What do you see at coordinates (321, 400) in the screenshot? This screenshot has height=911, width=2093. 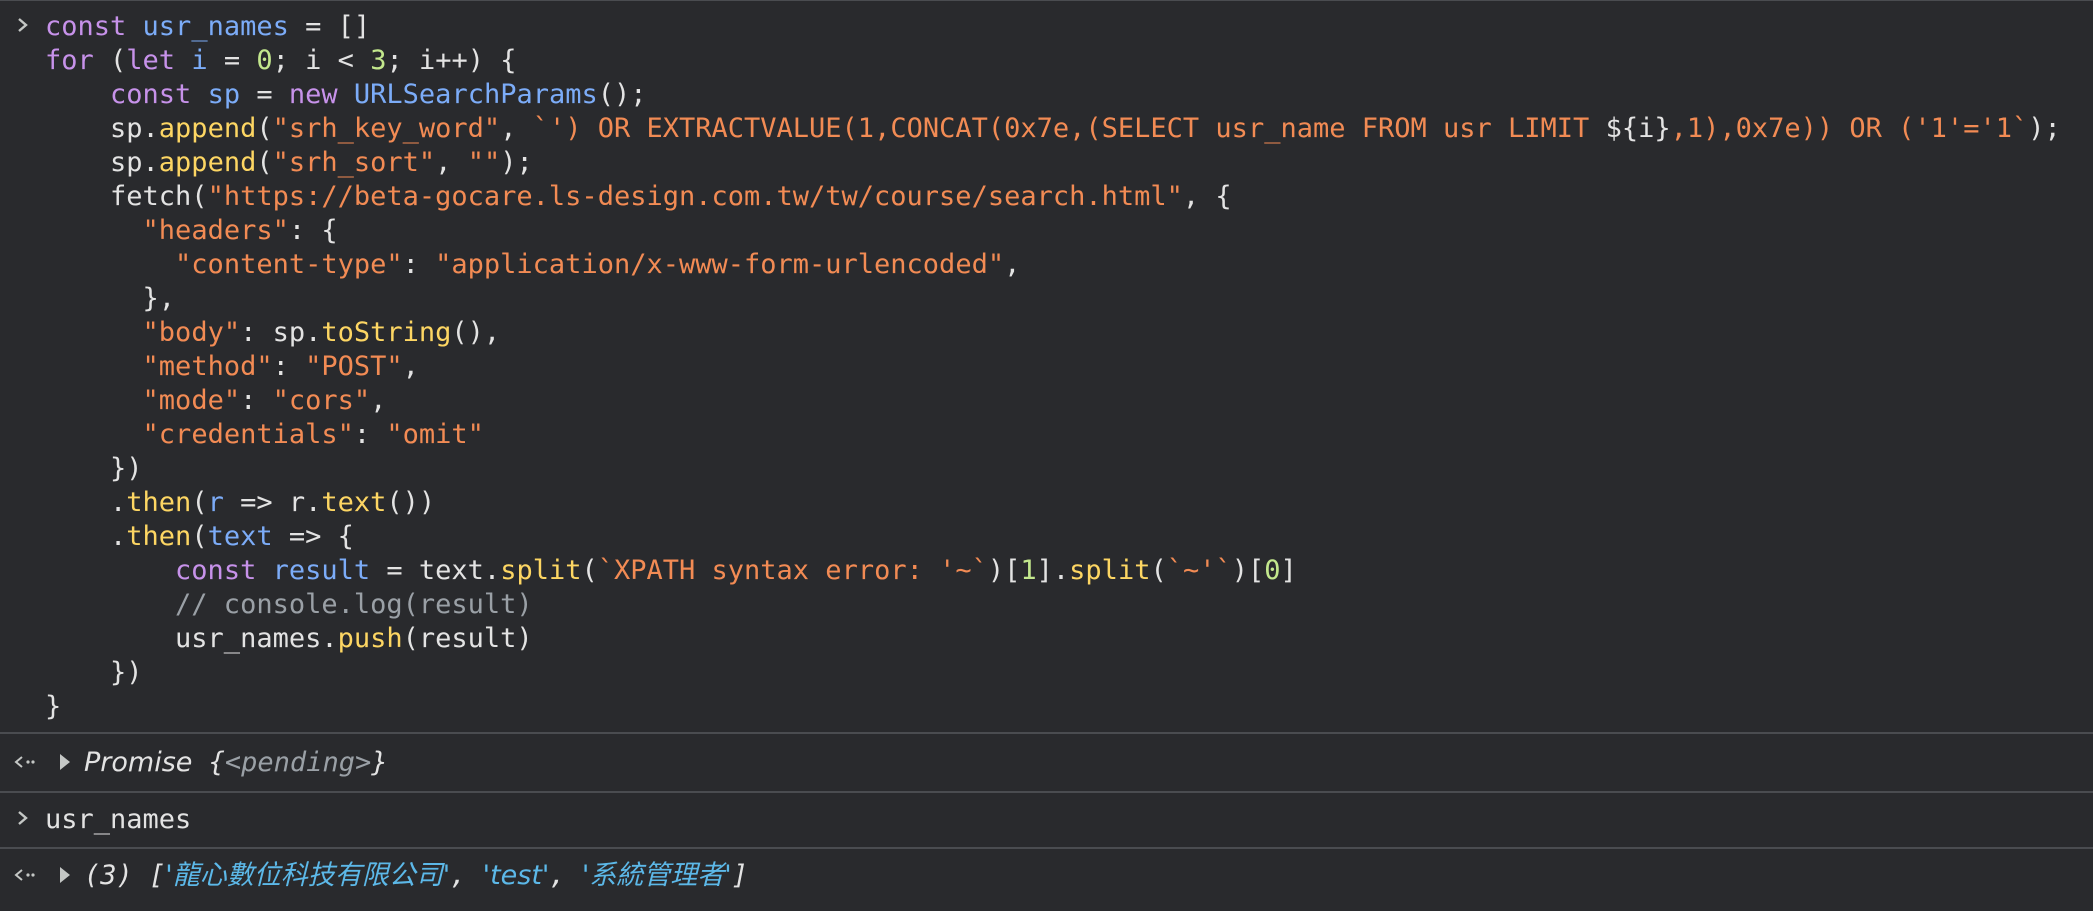 I see `code-token: "cors"` at bounding box center [321, 400].